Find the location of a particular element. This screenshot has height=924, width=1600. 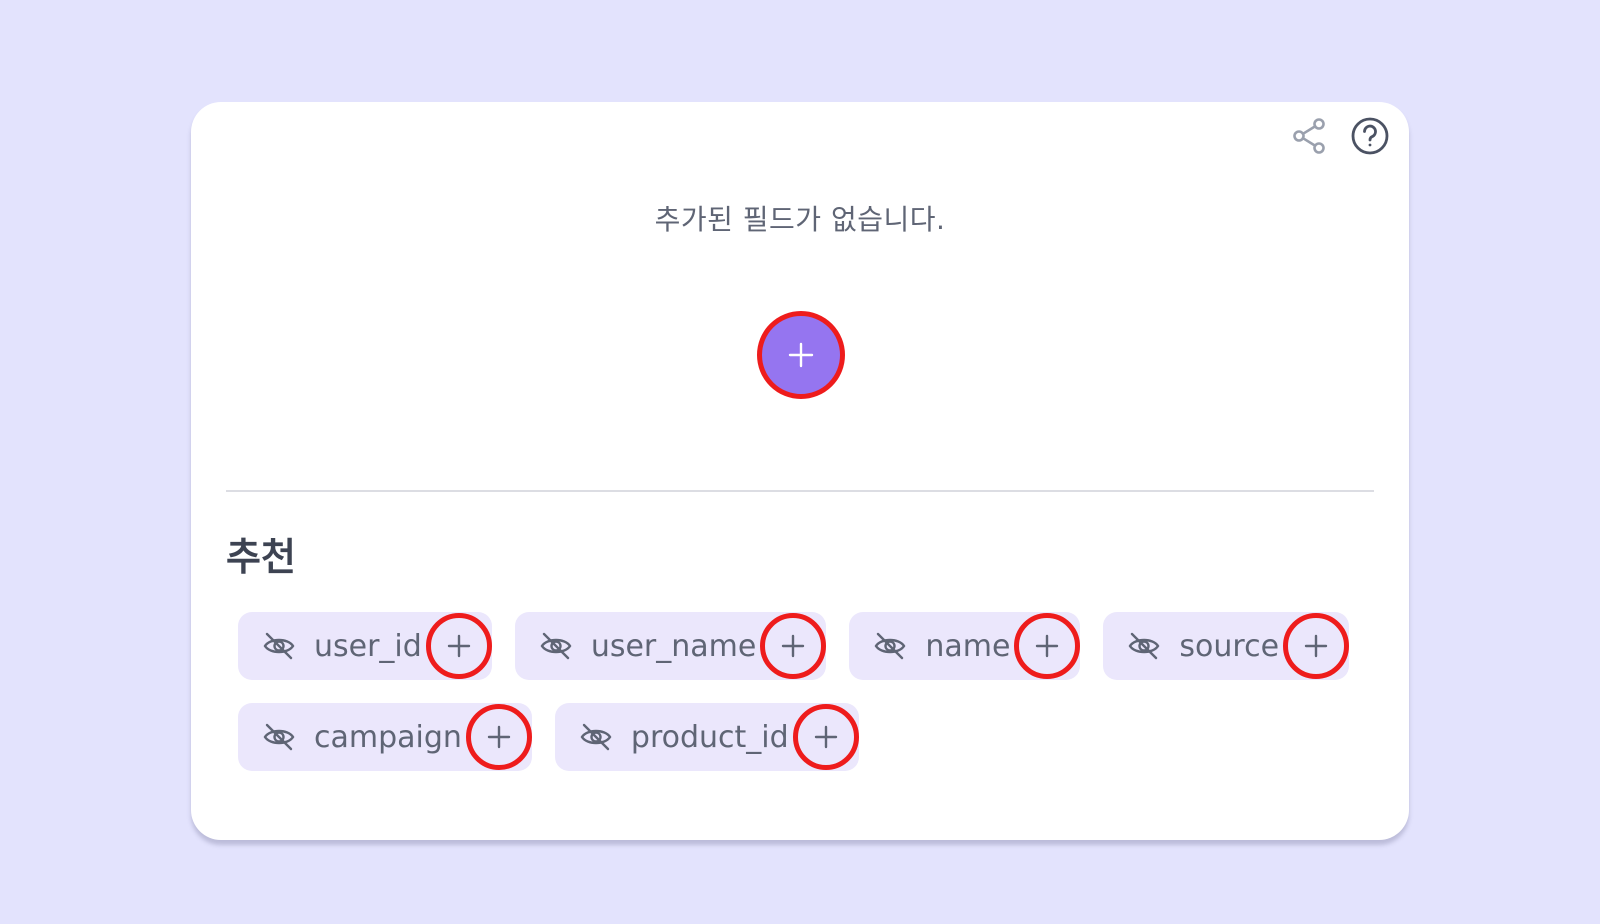

chip-label: campaign is located at coordinates (388, 737).